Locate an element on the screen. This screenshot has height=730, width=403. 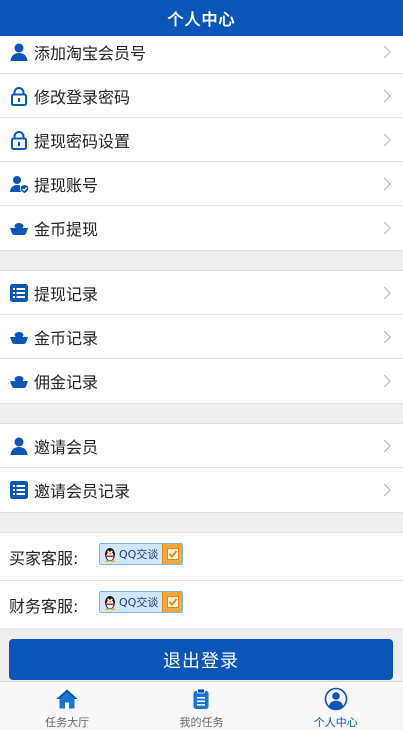
buyer-qq-chat-button: QQ交谈 is located at coordinates (141, 553).